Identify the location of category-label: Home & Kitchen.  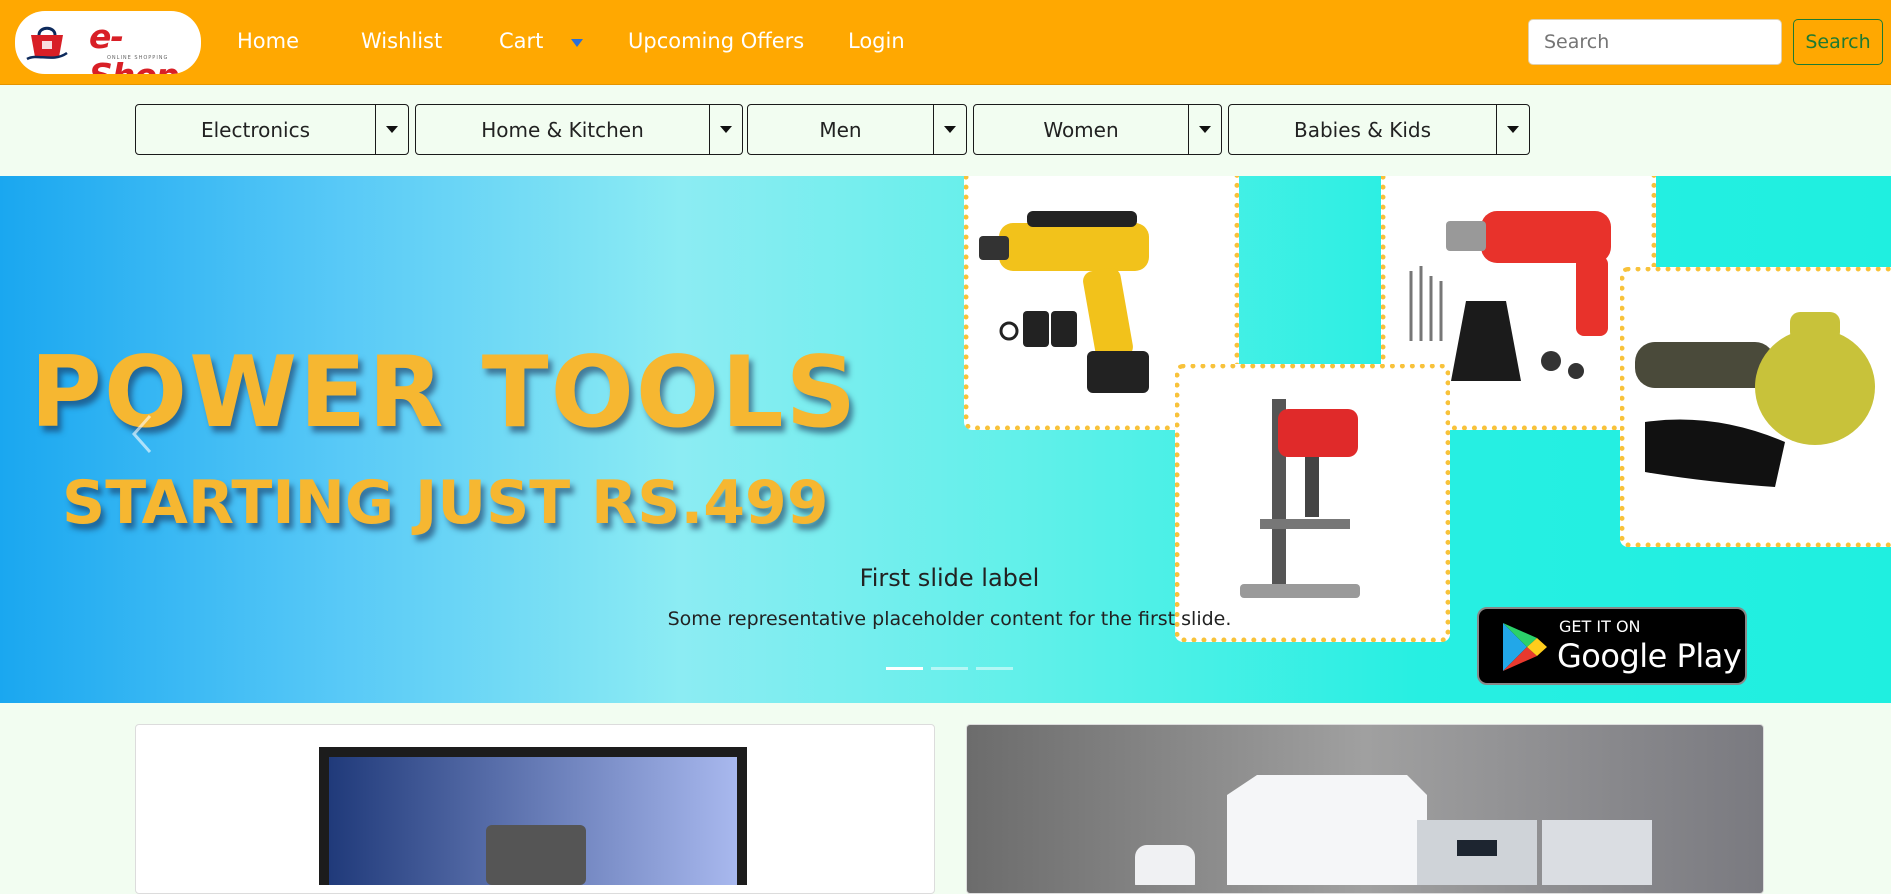
(562, 129).